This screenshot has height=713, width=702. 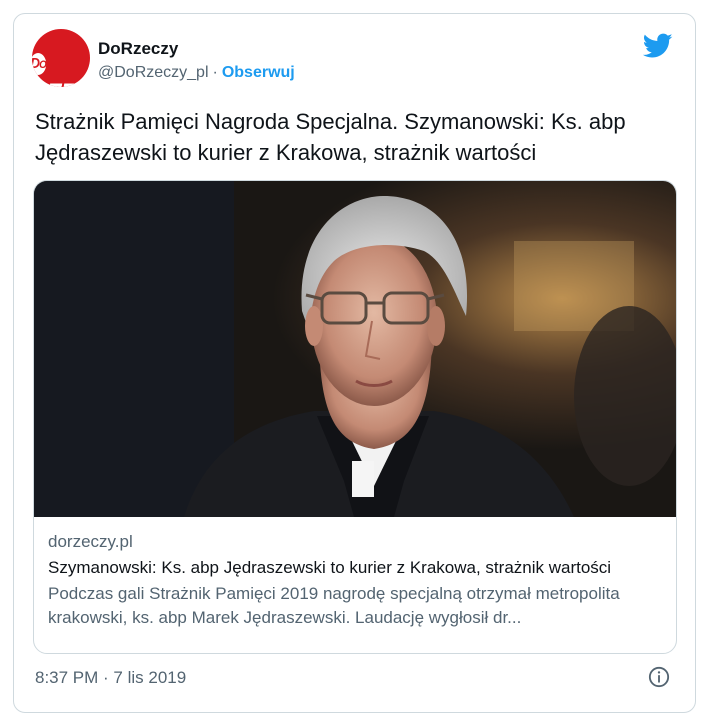 I want to click on info-icon, so click(x=659, y=677).